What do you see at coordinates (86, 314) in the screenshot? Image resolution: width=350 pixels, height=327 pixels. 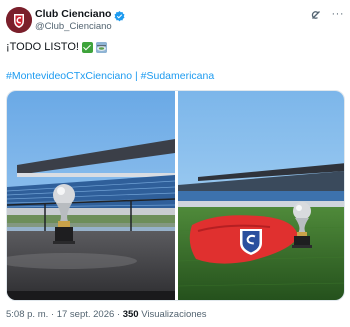 I see `tweet-date: 17 sept. 2026` at bounding box center [86, 314].